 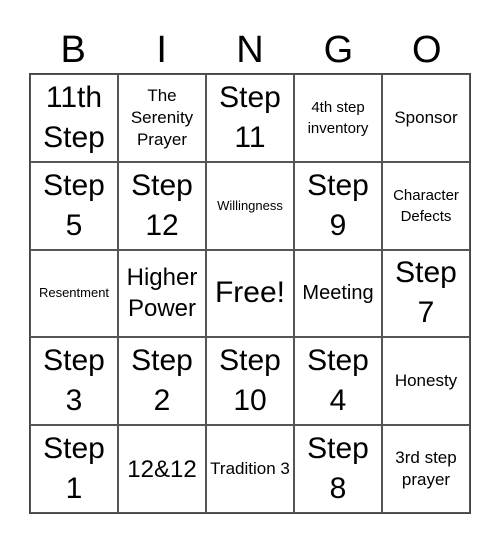 What do you see at coordinates (74, 381) in the screenshot?
I see `bingo-cell: Step 3` at bounding box center [74, 381].